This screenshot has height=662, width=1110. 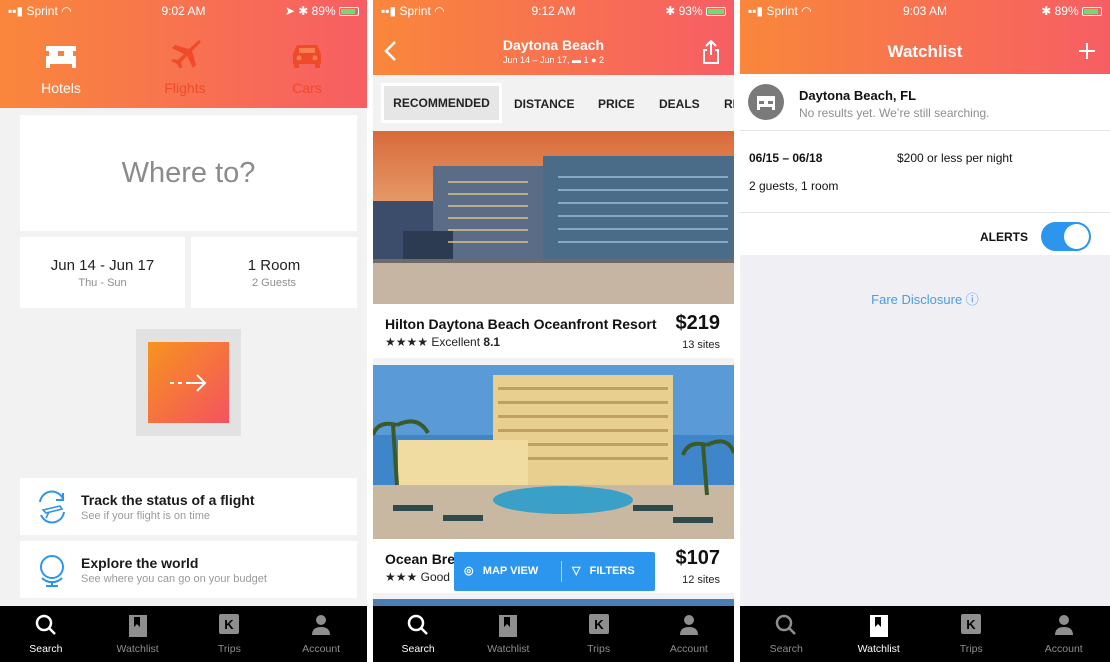 I want to click on add-button, so click(x=1087, y=53).